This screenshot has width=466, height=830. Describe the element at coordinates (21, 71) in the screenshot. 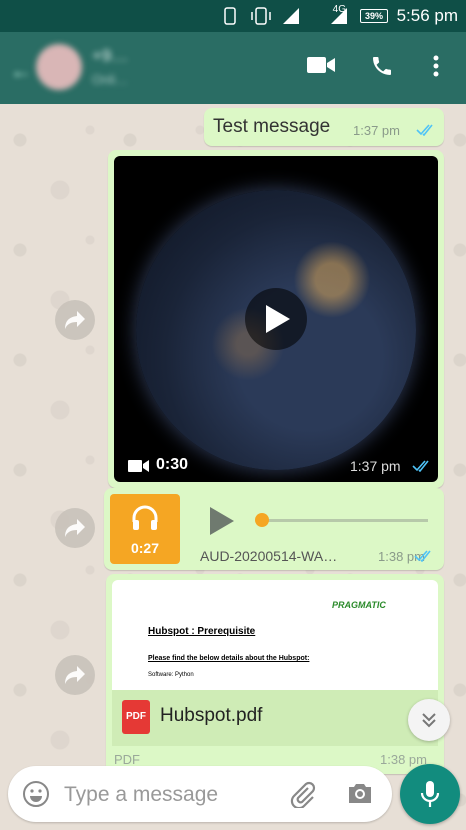

I see `back-arrow-icon: ←` at that location.